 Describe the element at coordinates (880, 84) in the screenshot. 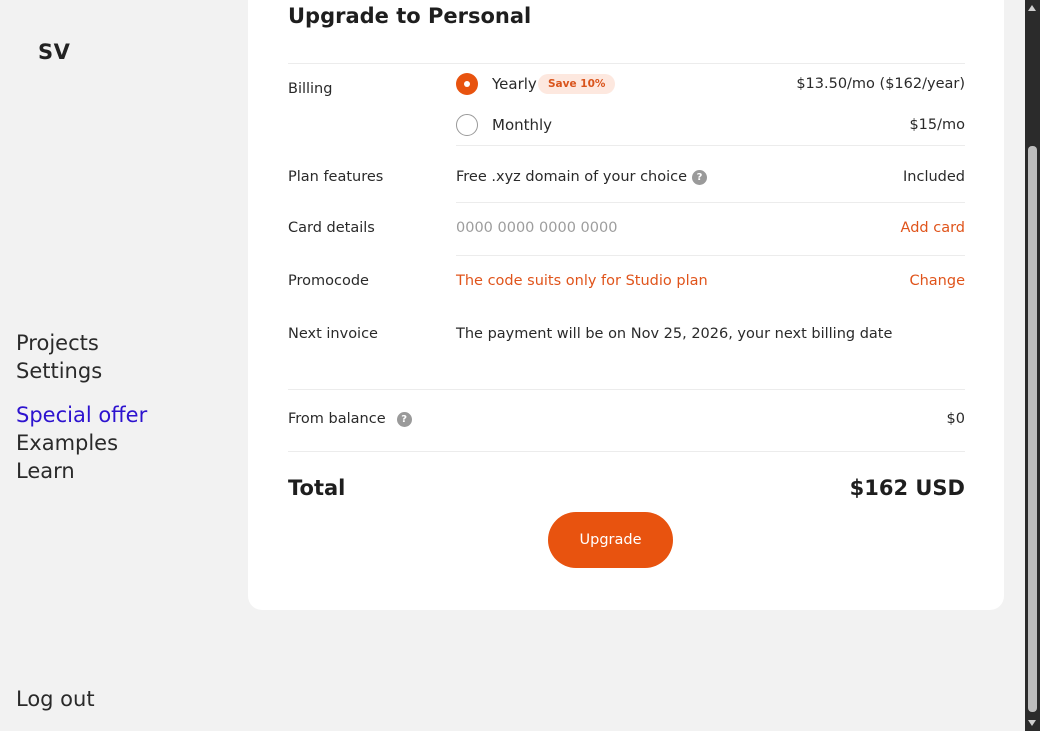

I see `yearly-price: $13.50/mo ($162/year)` at that location.